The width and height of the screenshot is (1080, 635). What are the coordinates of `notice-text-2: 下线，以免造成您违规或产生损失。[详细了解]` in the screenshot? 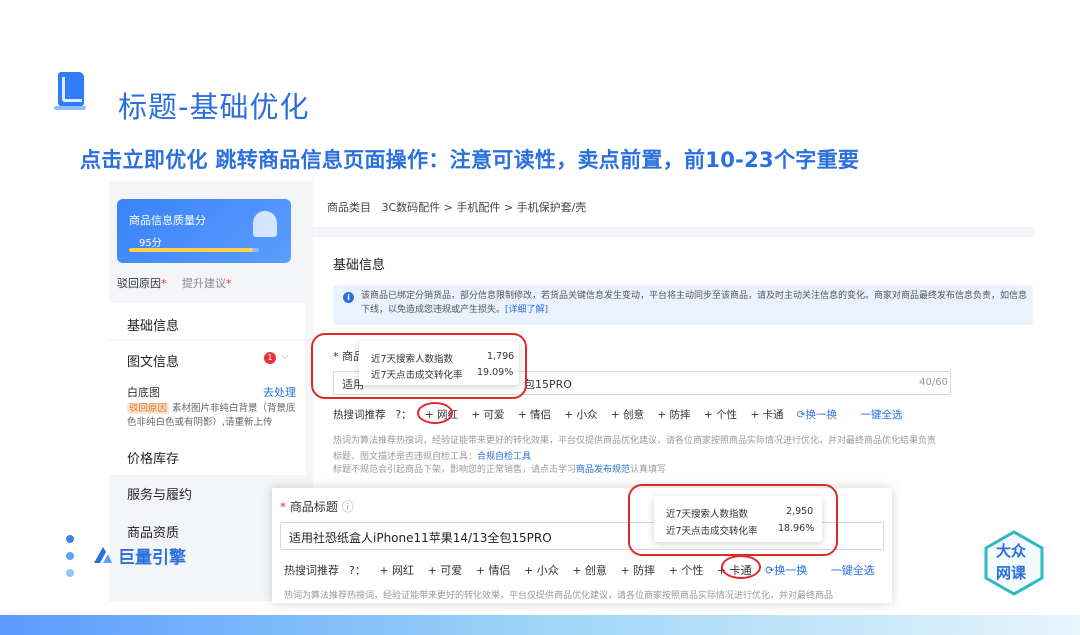 It's located at (455, 310).